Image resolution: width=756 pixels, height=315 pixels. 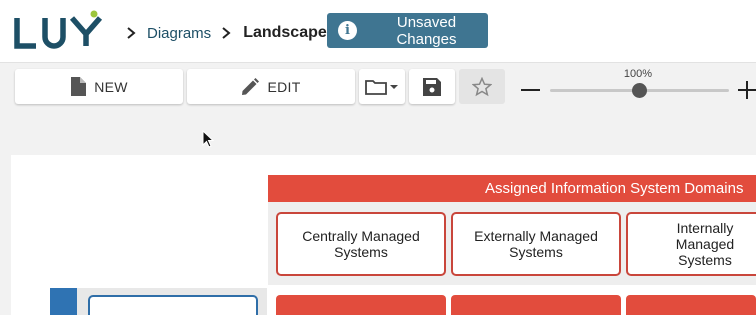 I want to click on row-card, so click(x=173, y=305).